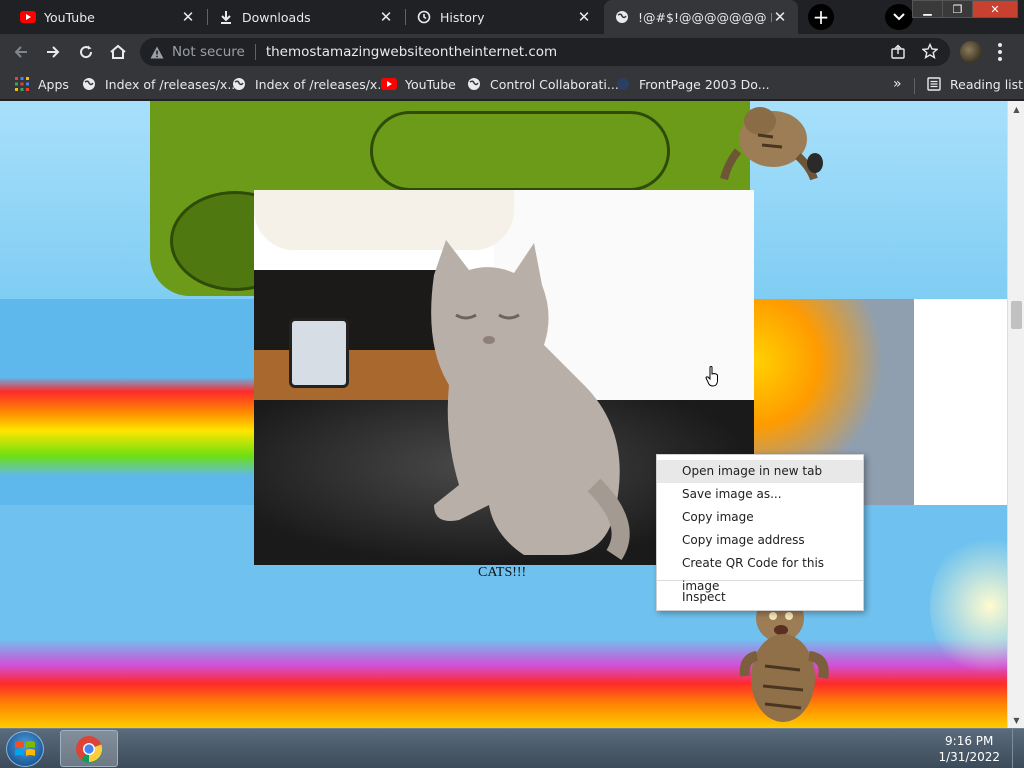 The width and height of the screenshot is (1024, 768). Describe the element at coordinates (22, 84) in the screenshot. I see `apps-grid-icon` at that location.